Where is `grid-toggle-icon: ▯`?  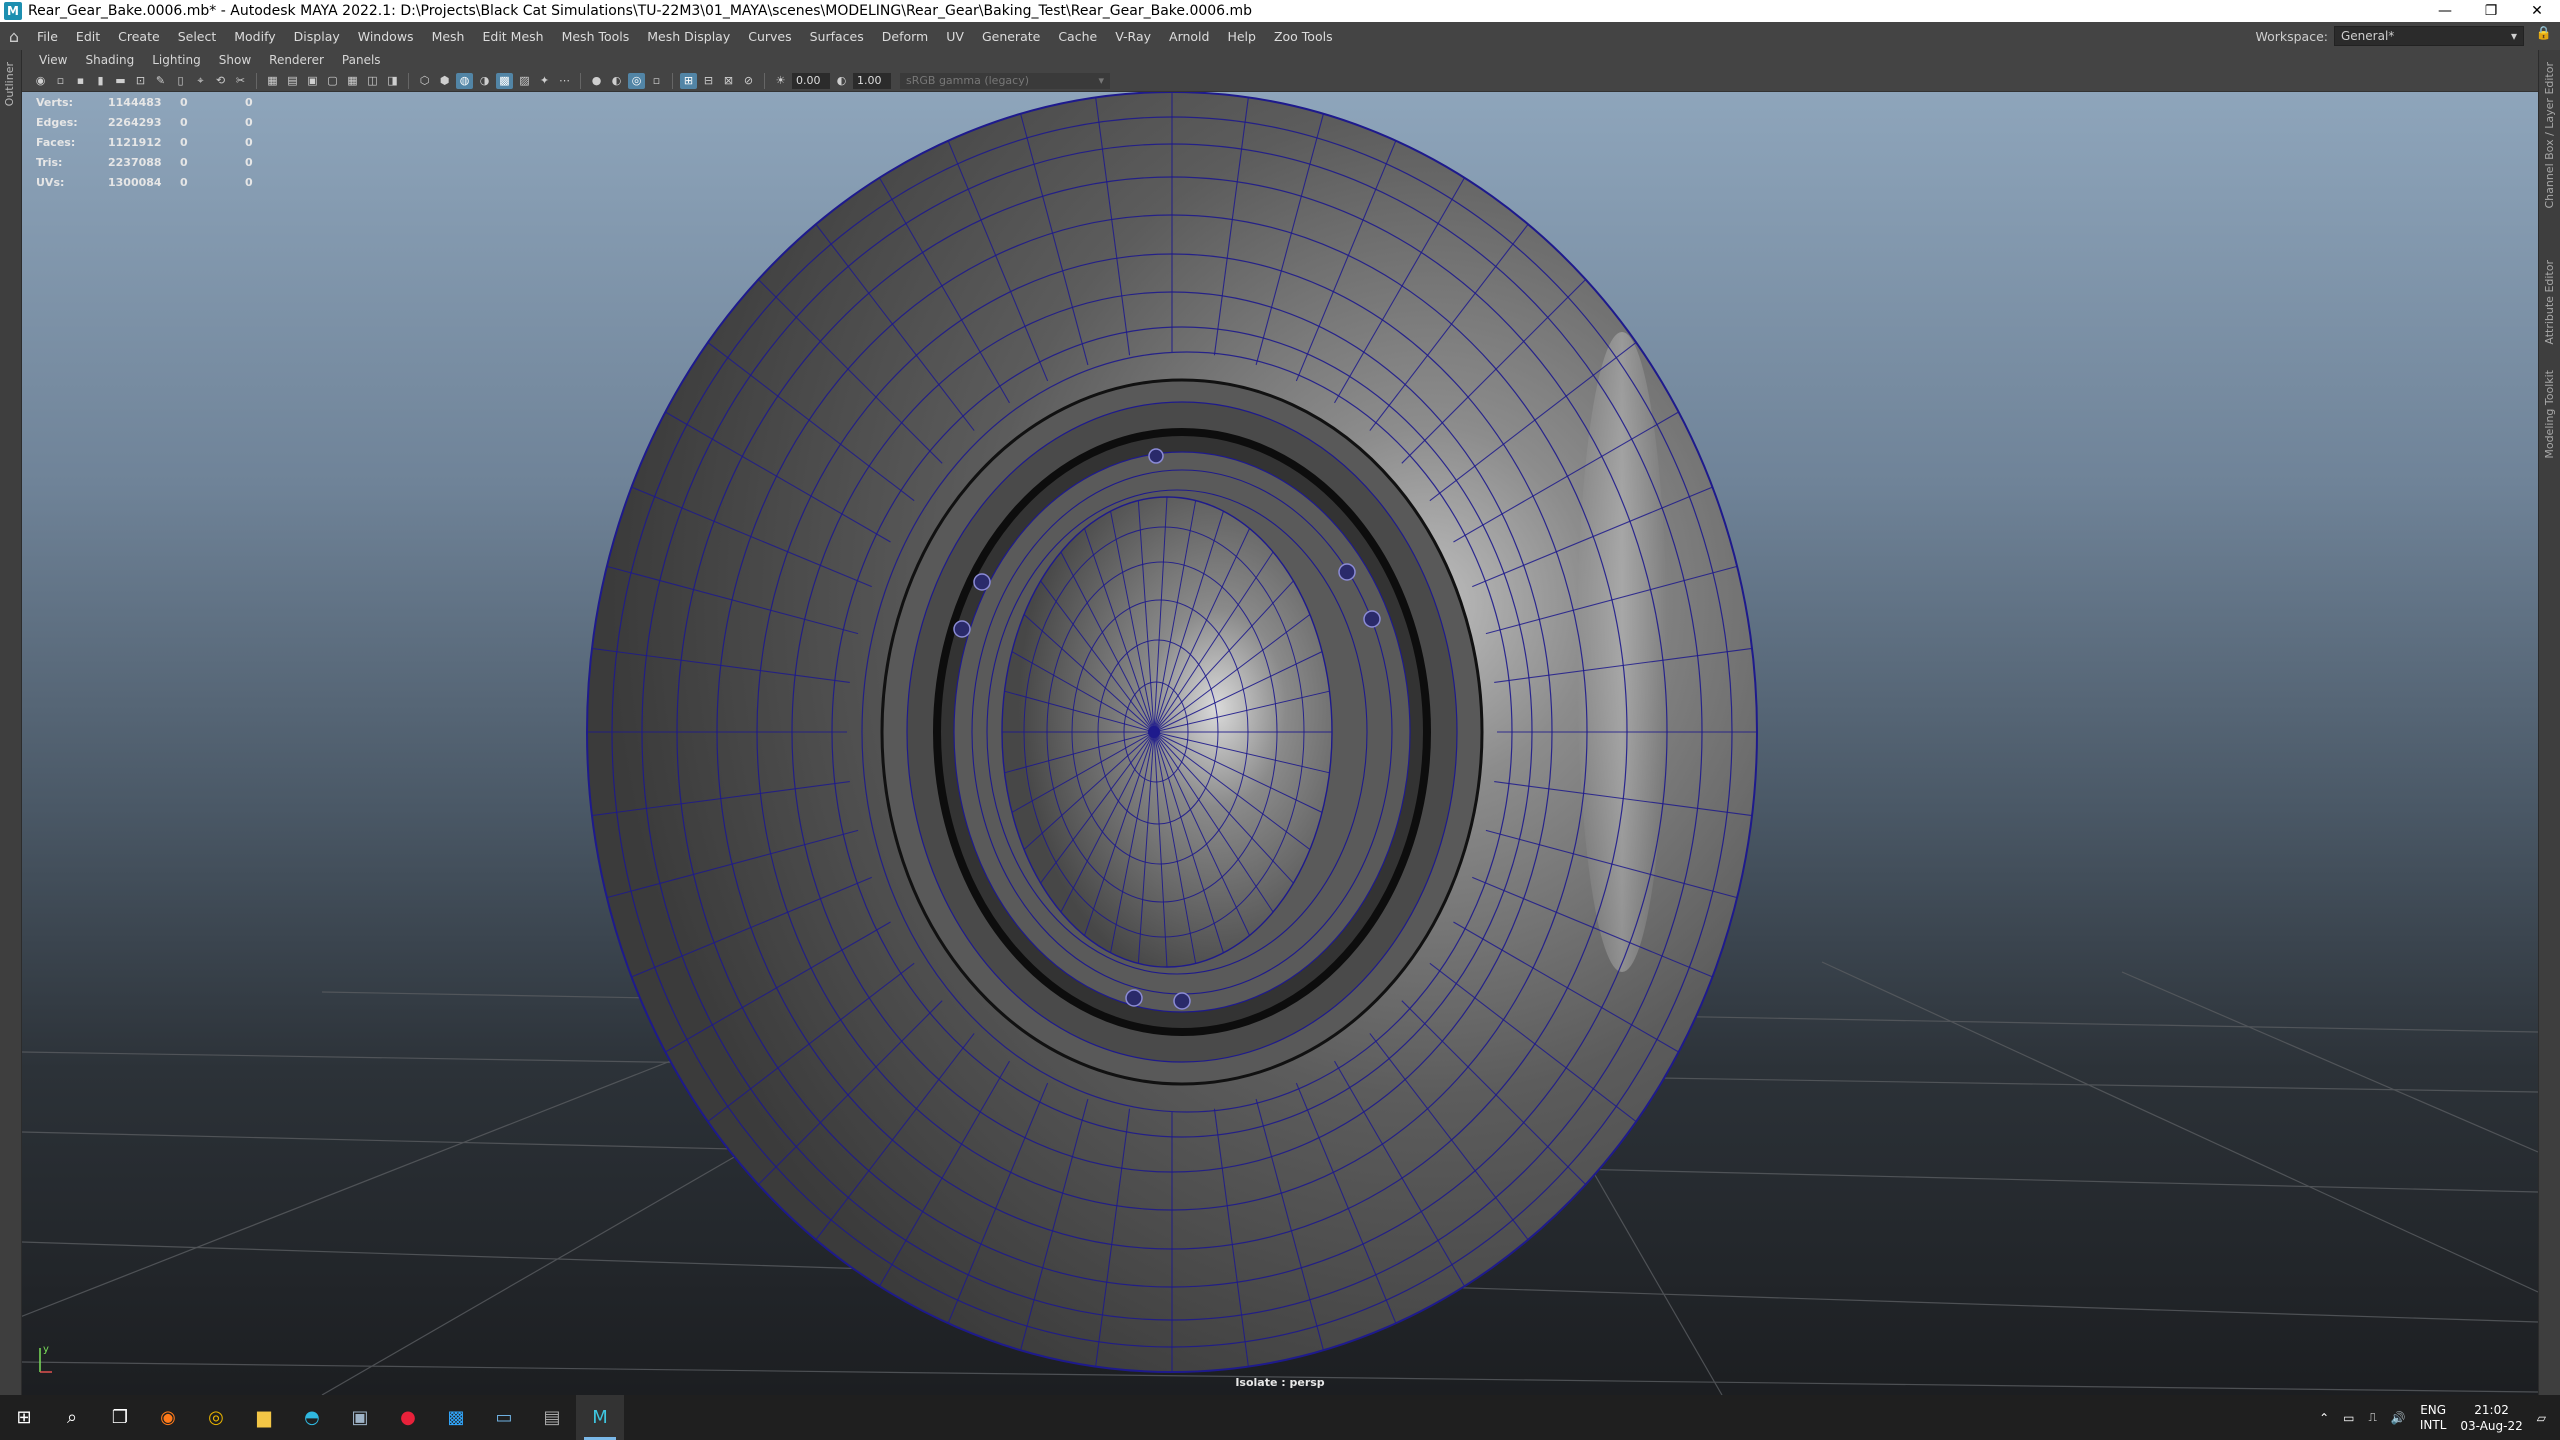
grid-toggle-icon: ▯ is located at coordinates (180, 81).